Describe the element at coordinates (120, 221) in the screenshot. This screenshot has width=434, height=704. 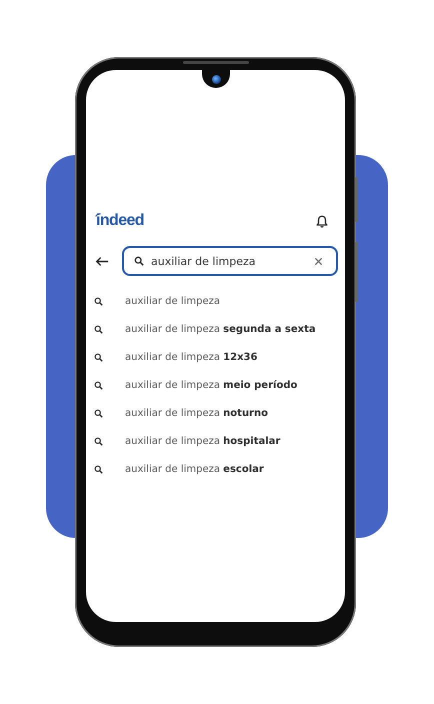
I see `logo: indeed` at that location.